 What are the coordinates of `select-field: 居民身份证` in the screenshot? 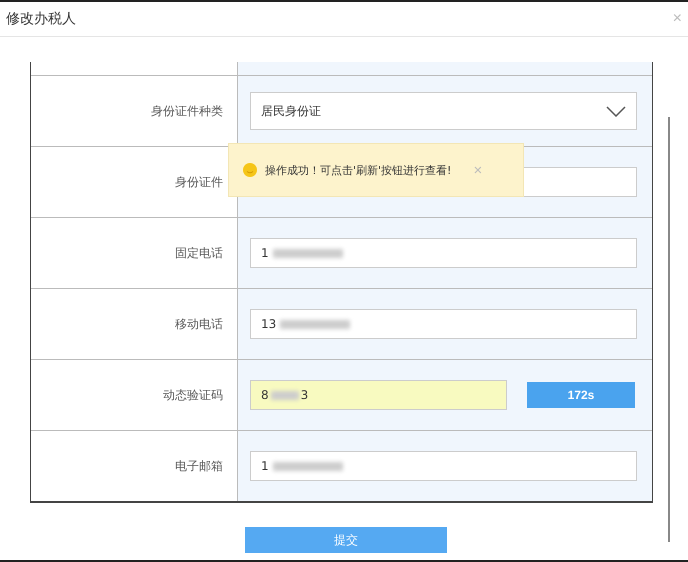 It's located at (443, 111).